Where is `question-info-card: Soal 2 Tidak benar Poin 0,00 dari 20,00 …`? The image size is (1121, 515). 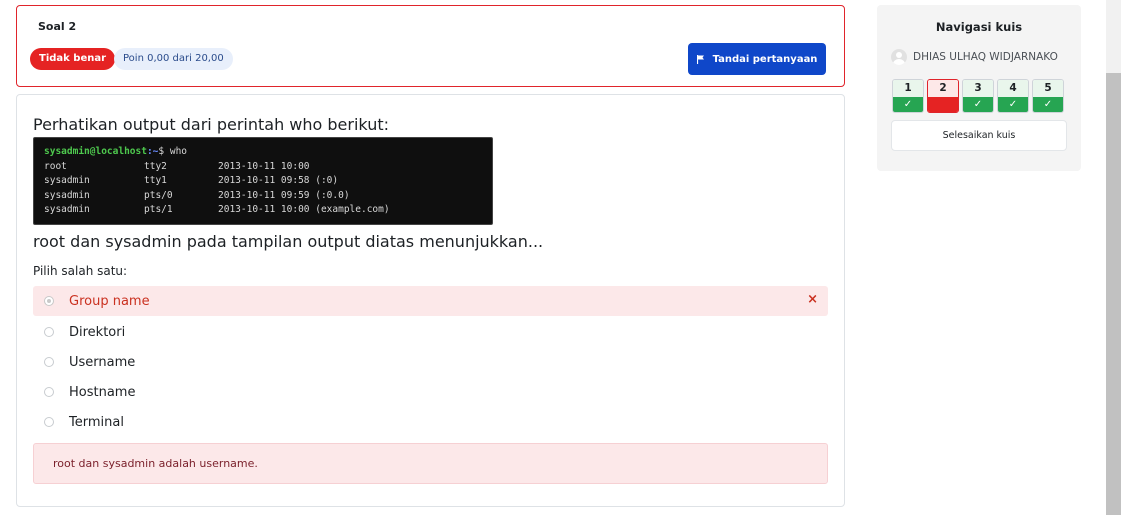 question-info-card: Soal 2 Tidak benar Poin 0,00 dari 20,00 … is located at coordinates (430, 46).